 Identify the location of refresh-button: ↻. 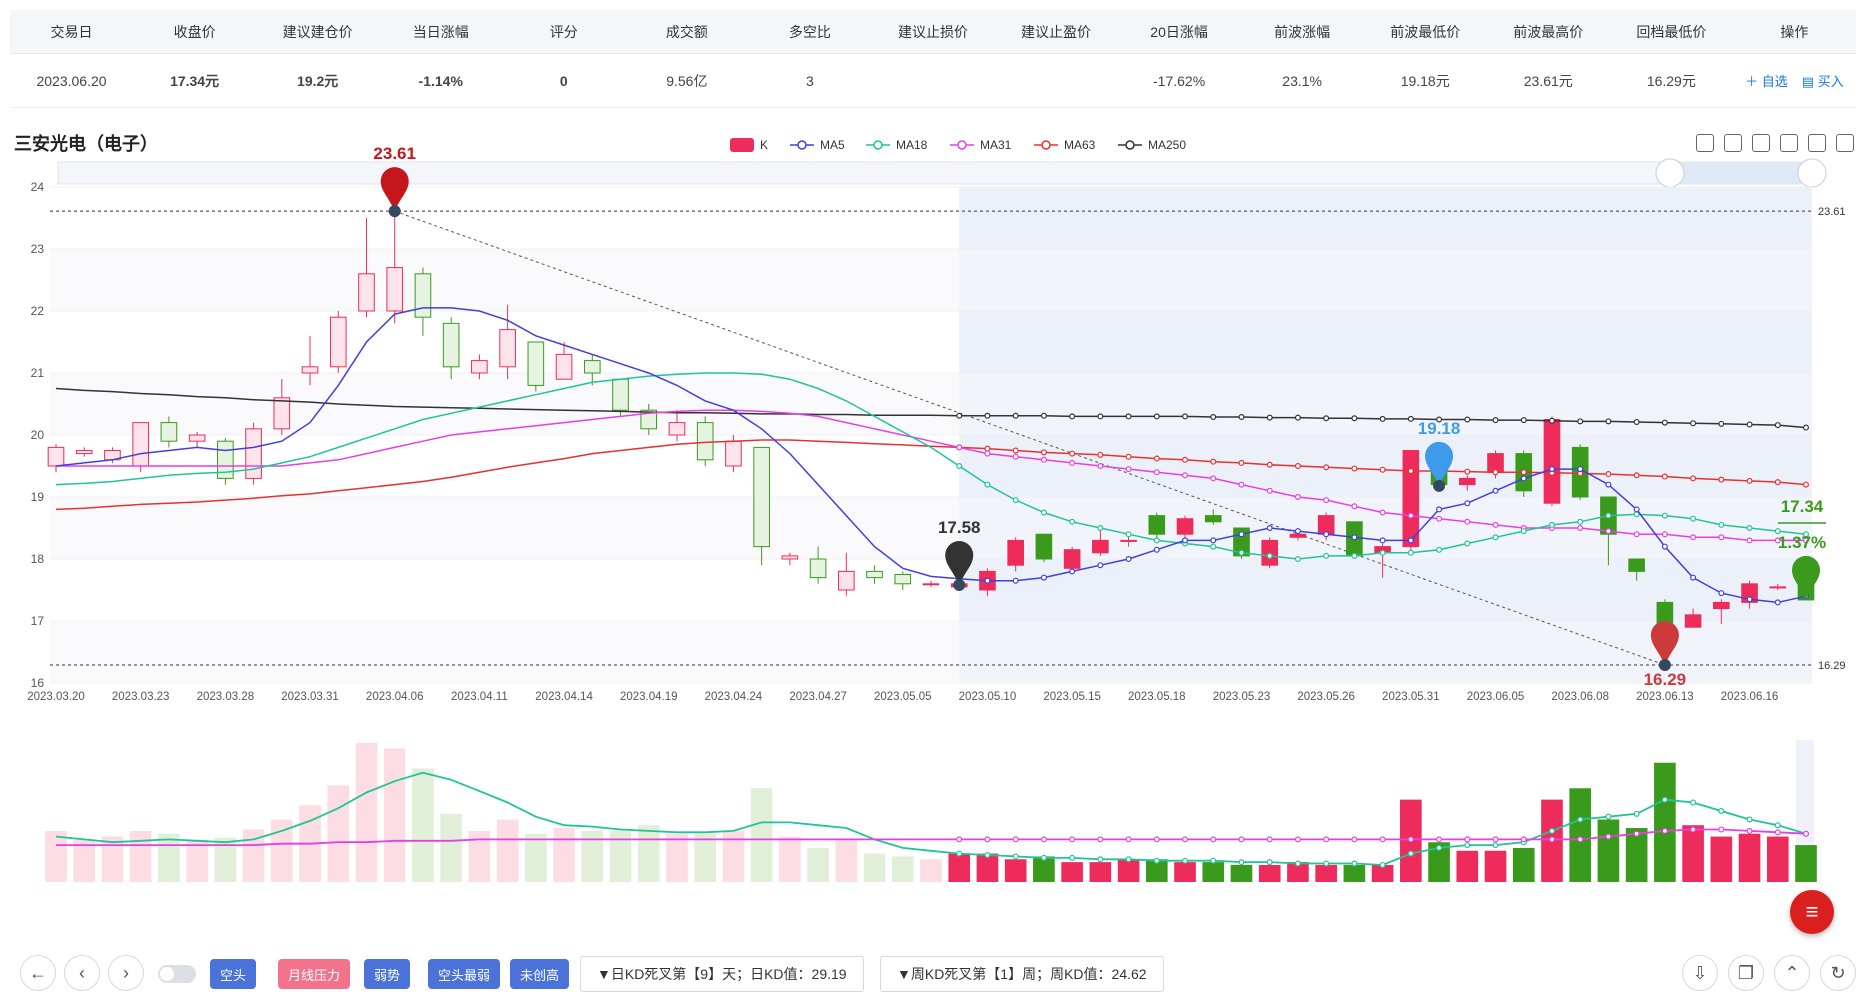
(1838, 973).